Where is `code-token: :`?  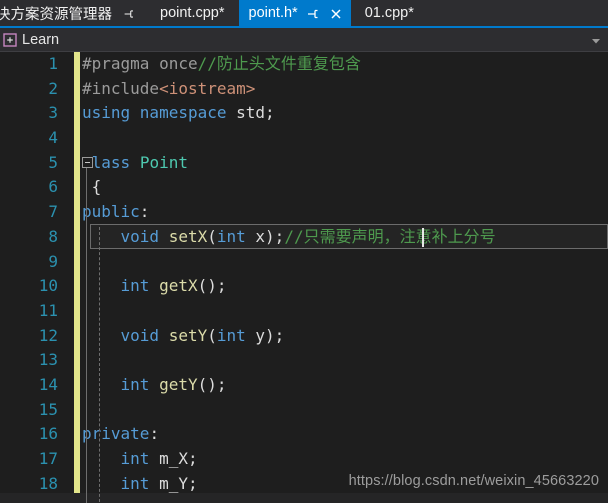 code-token: : is located at coordinates (144, 212).